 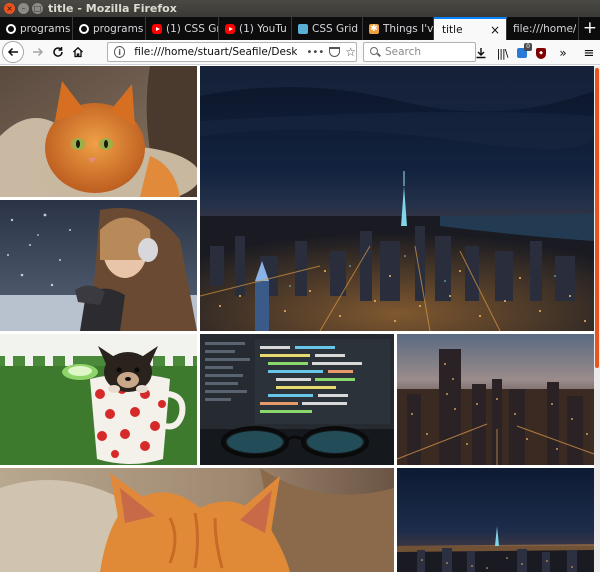 I want to click on download-icon, so click(x=481, y=53).